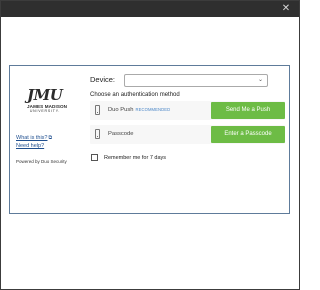  Describe the element at coordinates (121, 110) in the screenshot. I see `duo-push-label: Duo Push` at that location.